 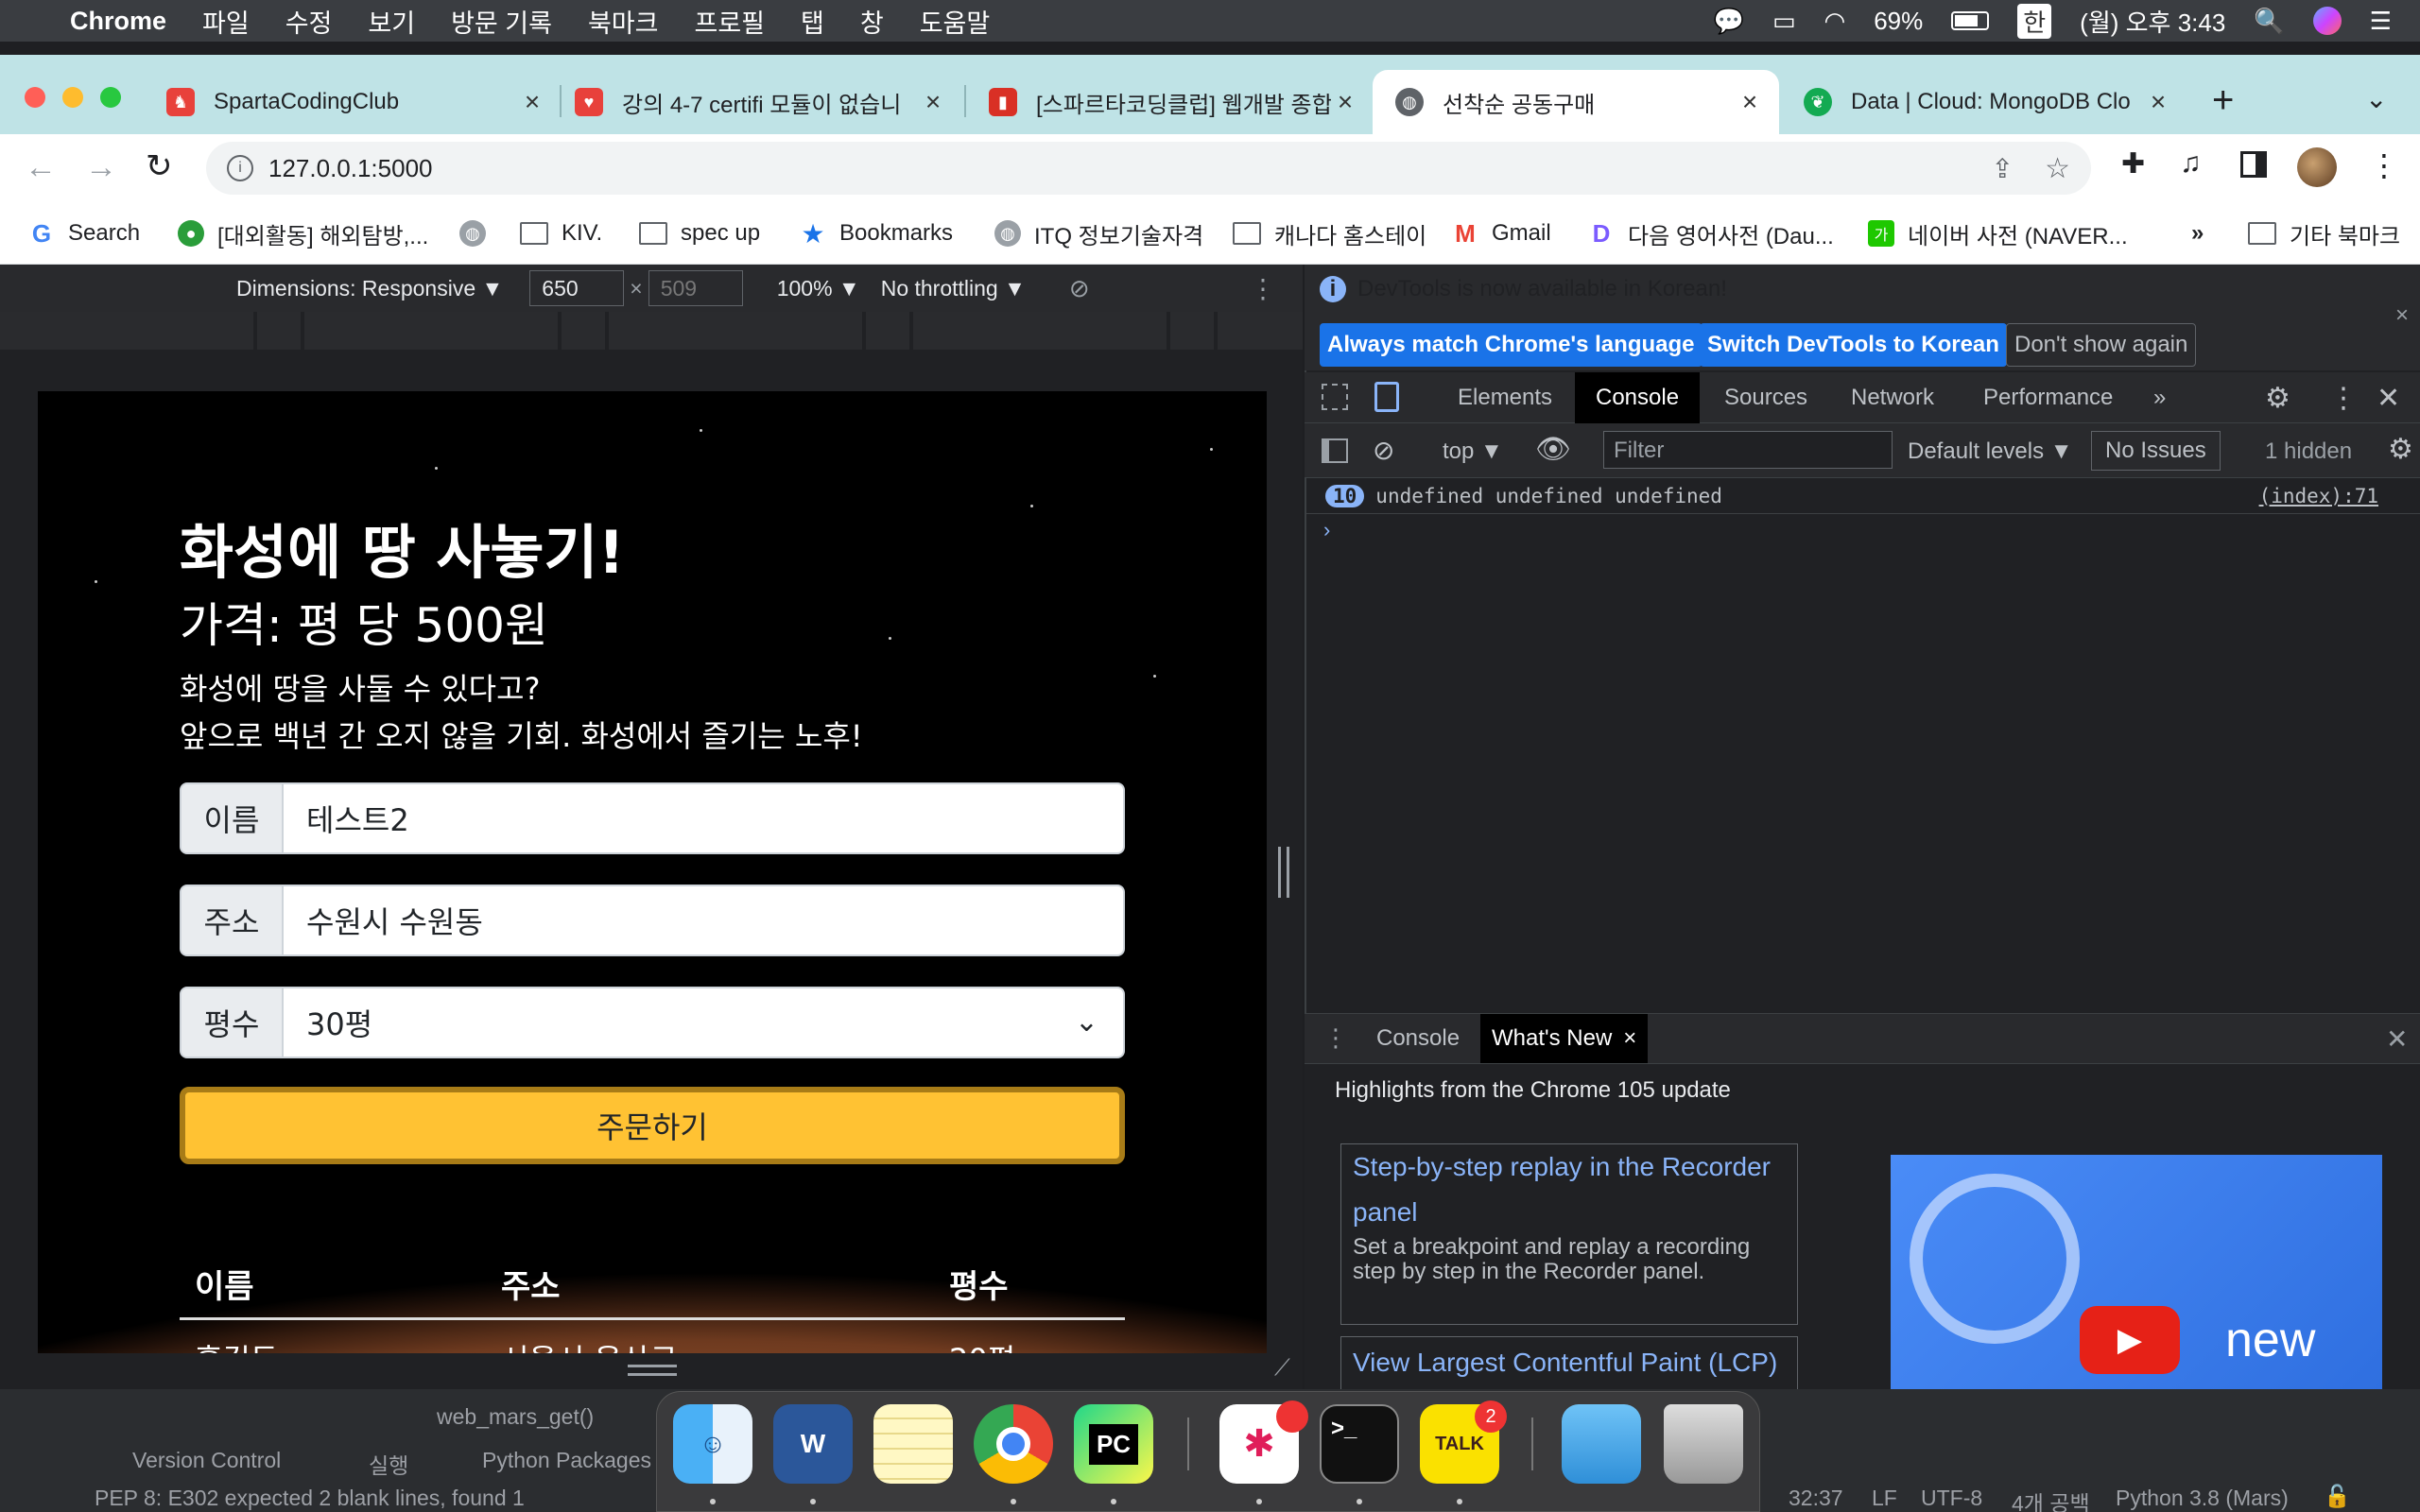 I want to click on terminal-icon: >_, so click(x=1359, y=1444).